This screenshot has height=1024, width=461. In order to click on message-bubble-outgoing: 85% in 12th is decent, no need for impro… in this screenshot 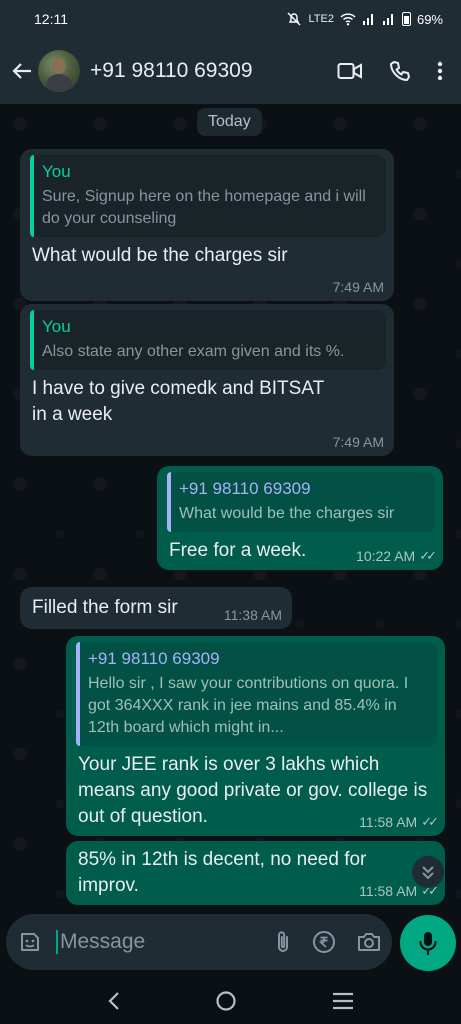, I will do `click(255, 873)`.